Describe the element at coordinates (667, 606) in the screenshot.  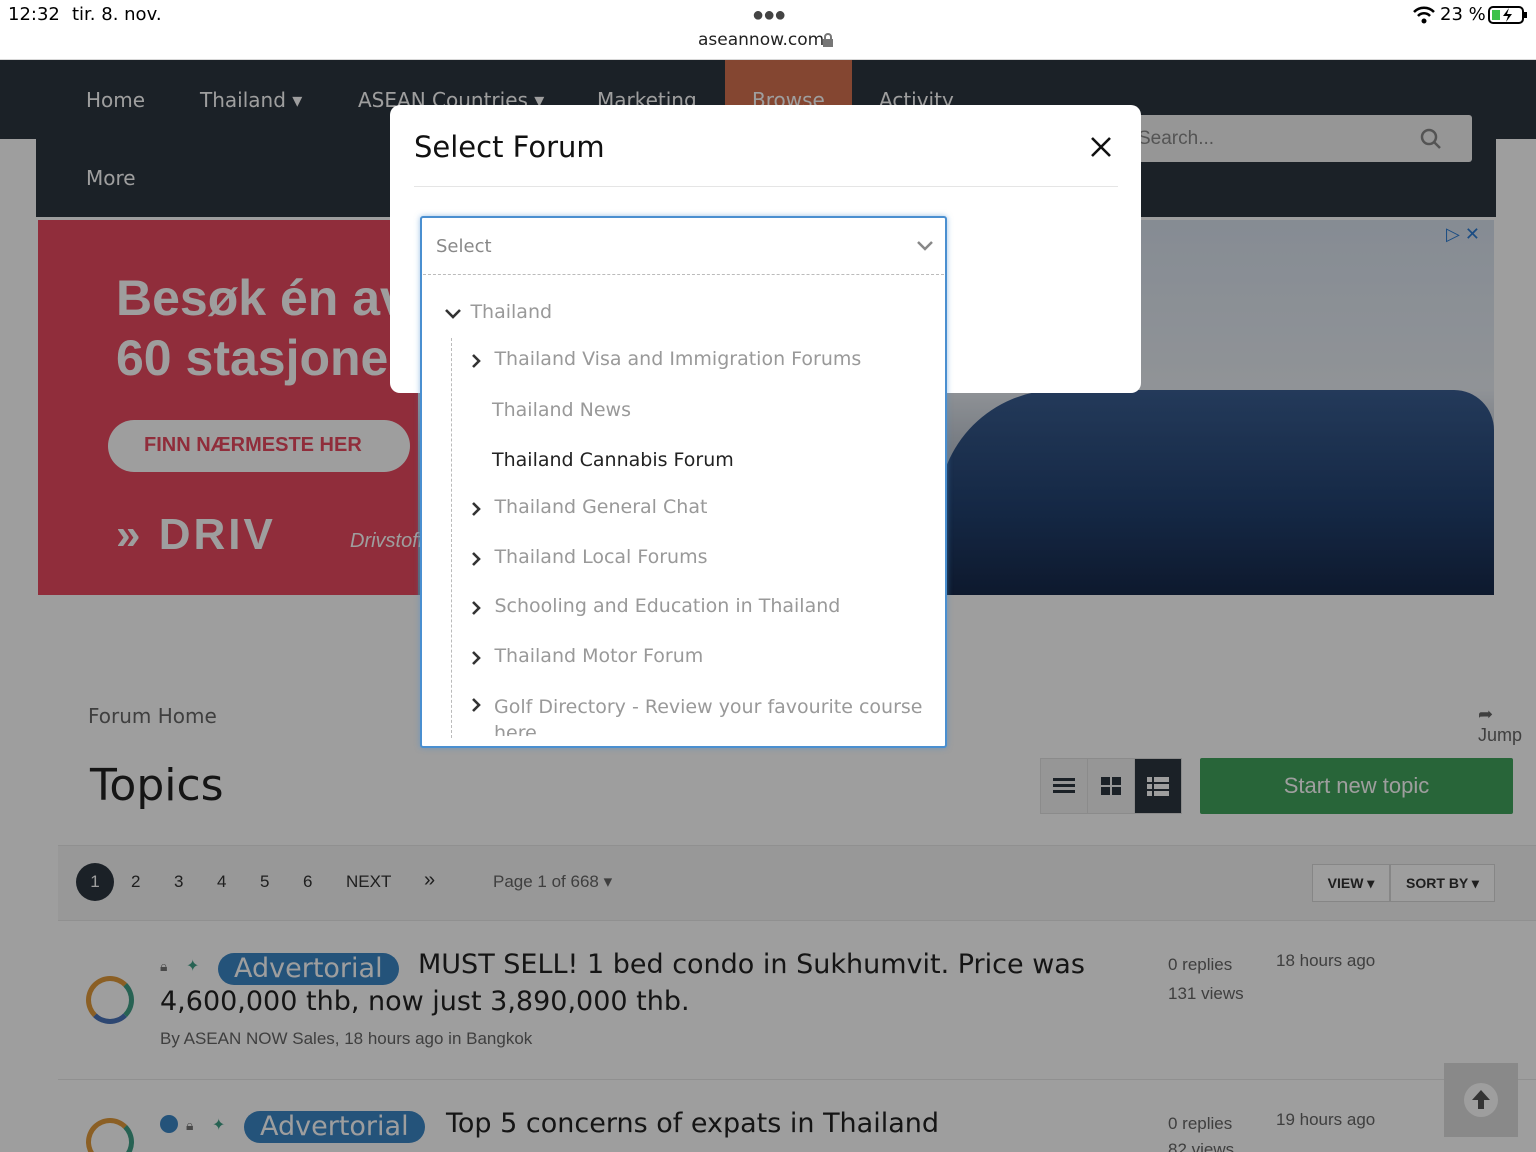
I see `tree-item-label: Schooling and Education in Thailand` at that location.